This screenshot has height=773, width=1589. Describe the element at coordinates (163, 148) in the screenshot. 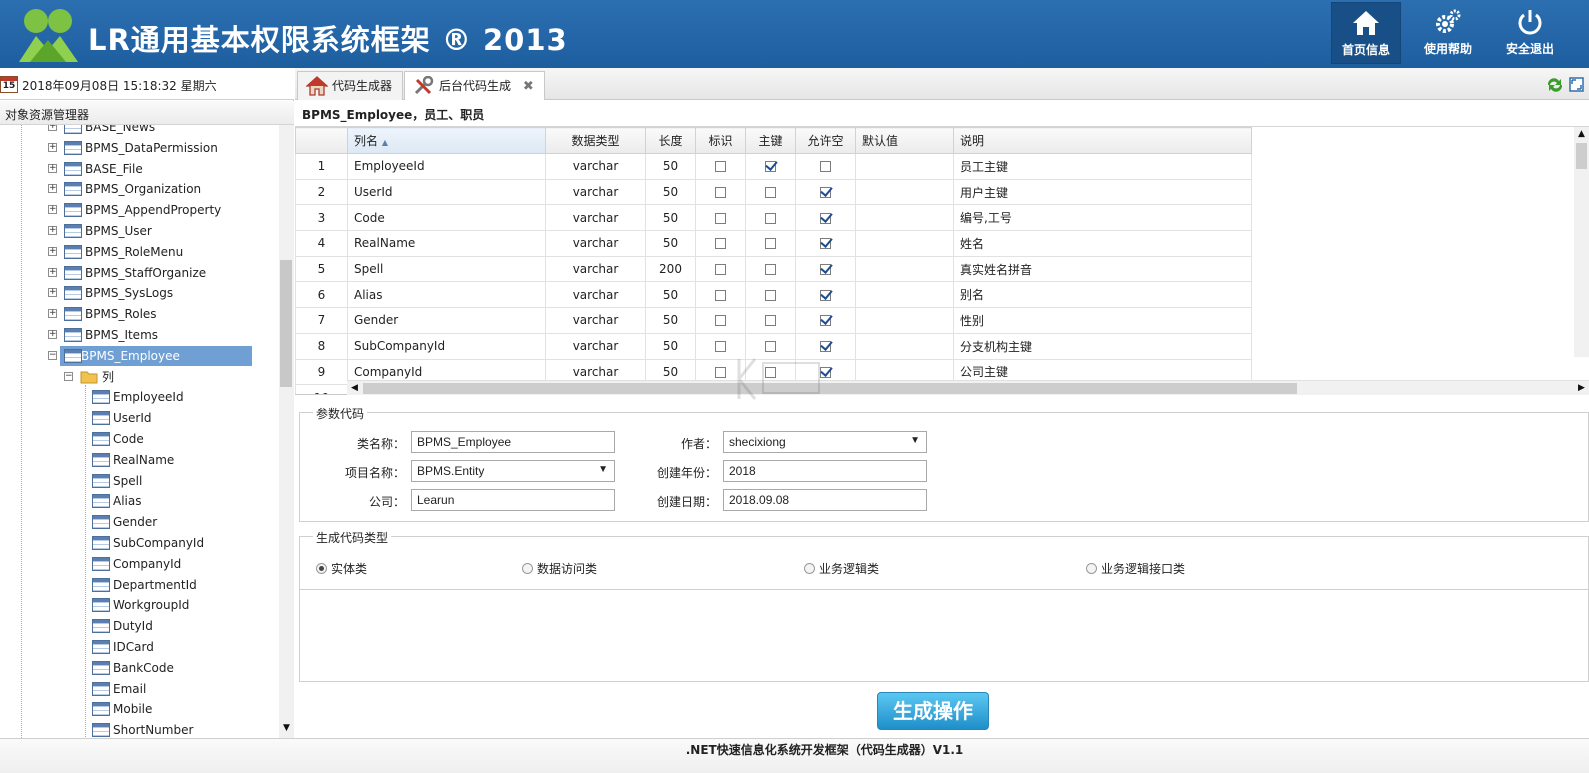

I see `tree-node-table: + BPMS_DataPermission` at that location.